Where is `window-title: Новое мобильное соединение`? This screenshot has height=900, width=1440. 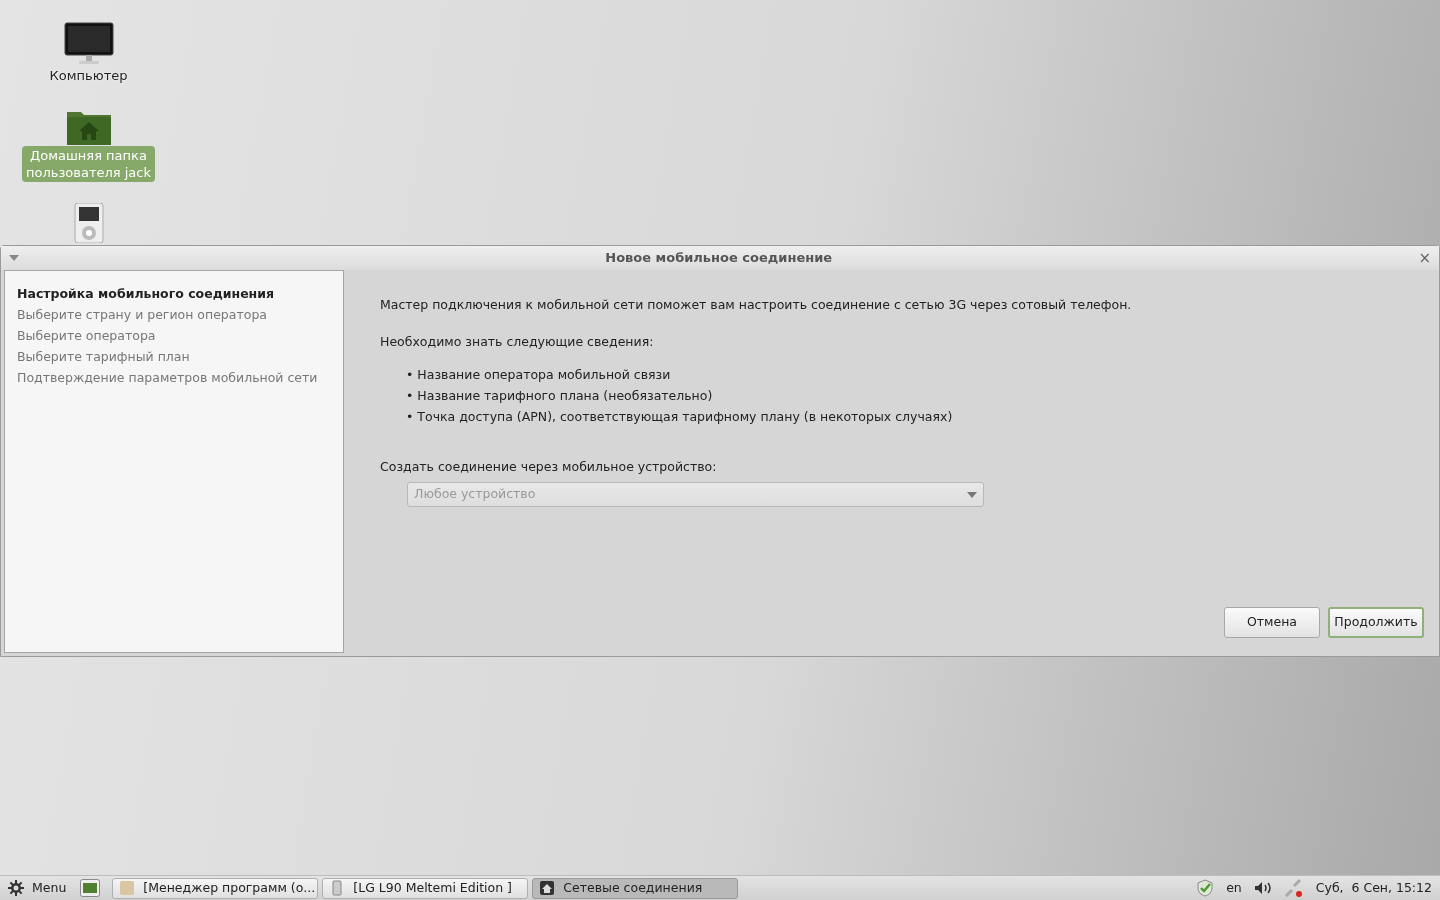
window-title: Новое мобильное соединение is located at coordinates (719, 258).